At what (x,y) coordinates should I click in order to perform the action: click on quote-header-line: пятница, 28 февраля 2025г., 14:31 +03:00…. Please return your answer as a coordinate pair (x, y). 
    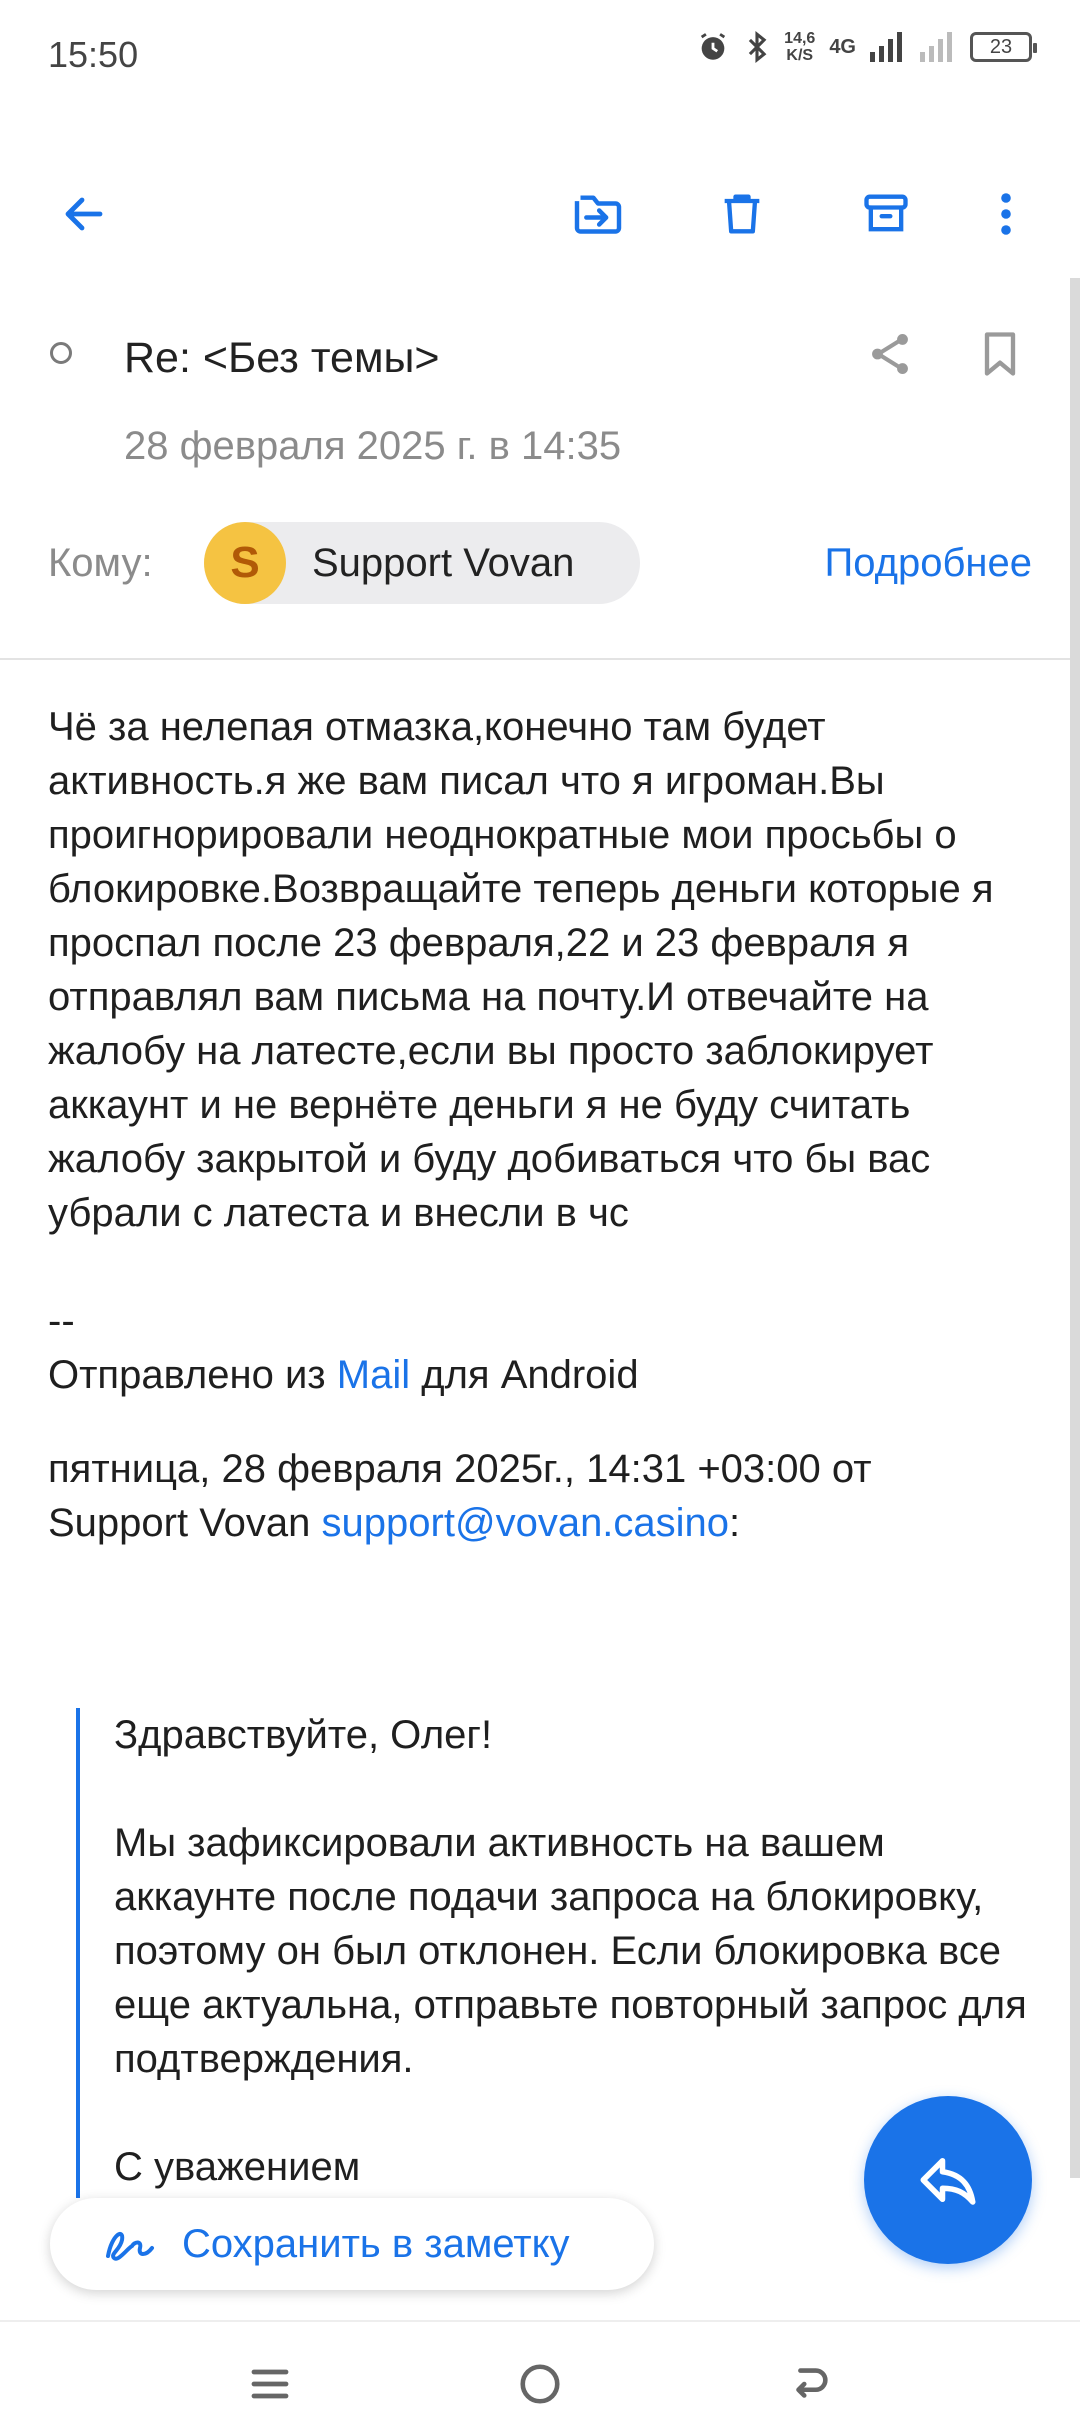
    Looking at the image, I should click on (460, 1469).